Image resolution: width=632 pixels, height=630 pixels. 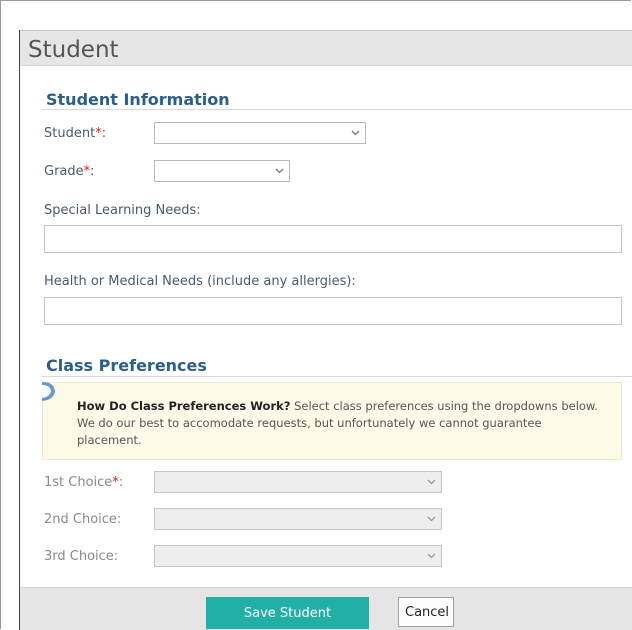 I want to click on info-icon, so click(x=48, y=391).